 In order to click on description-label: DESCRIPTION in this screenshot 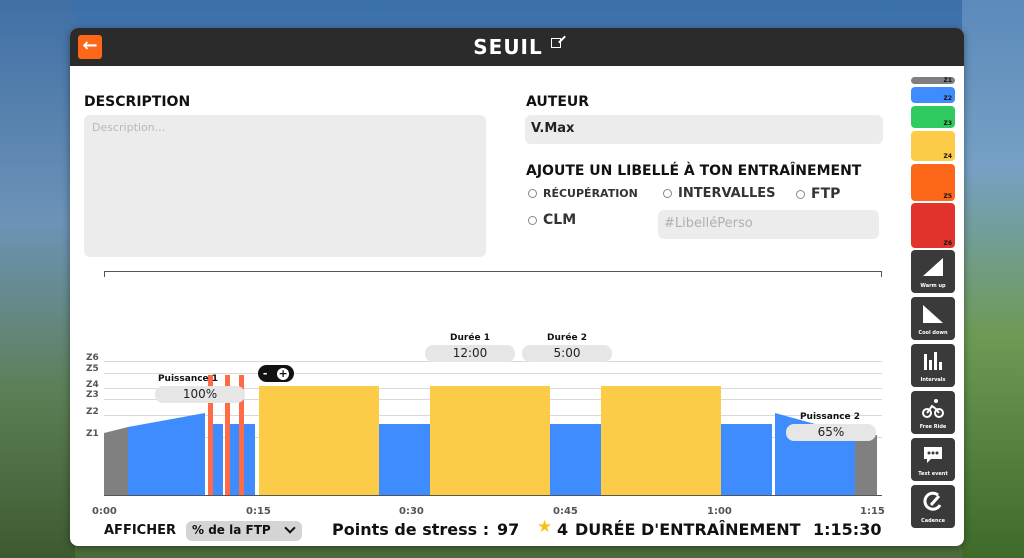, I will do `click(137, 102)`.